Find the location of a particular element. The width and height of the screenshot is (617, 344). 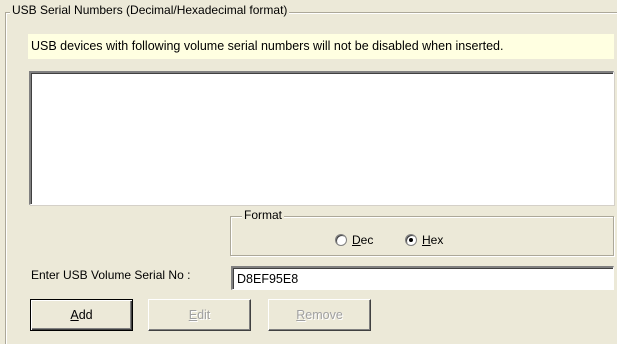

radio-dec: Dec is located at coordinates (354, 240).